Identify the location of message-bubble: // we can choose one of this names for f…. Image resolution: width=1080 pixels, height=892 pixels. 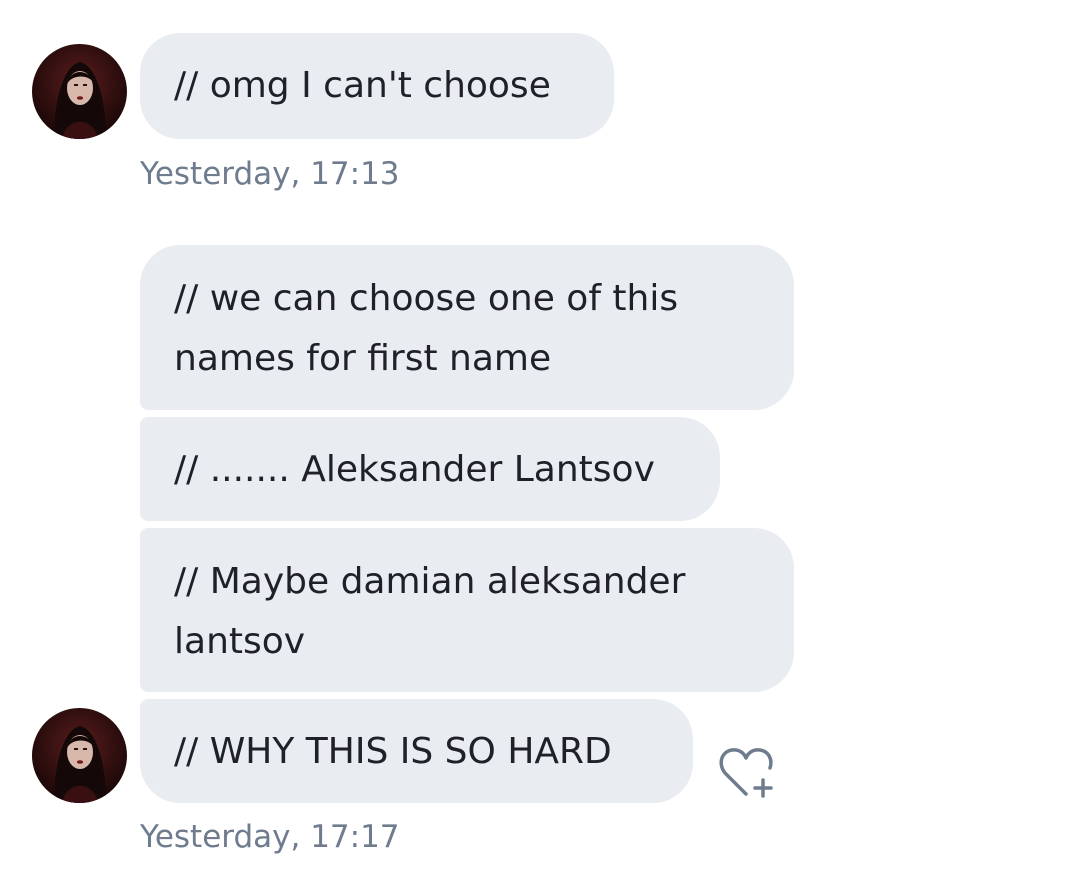
(467, 327).